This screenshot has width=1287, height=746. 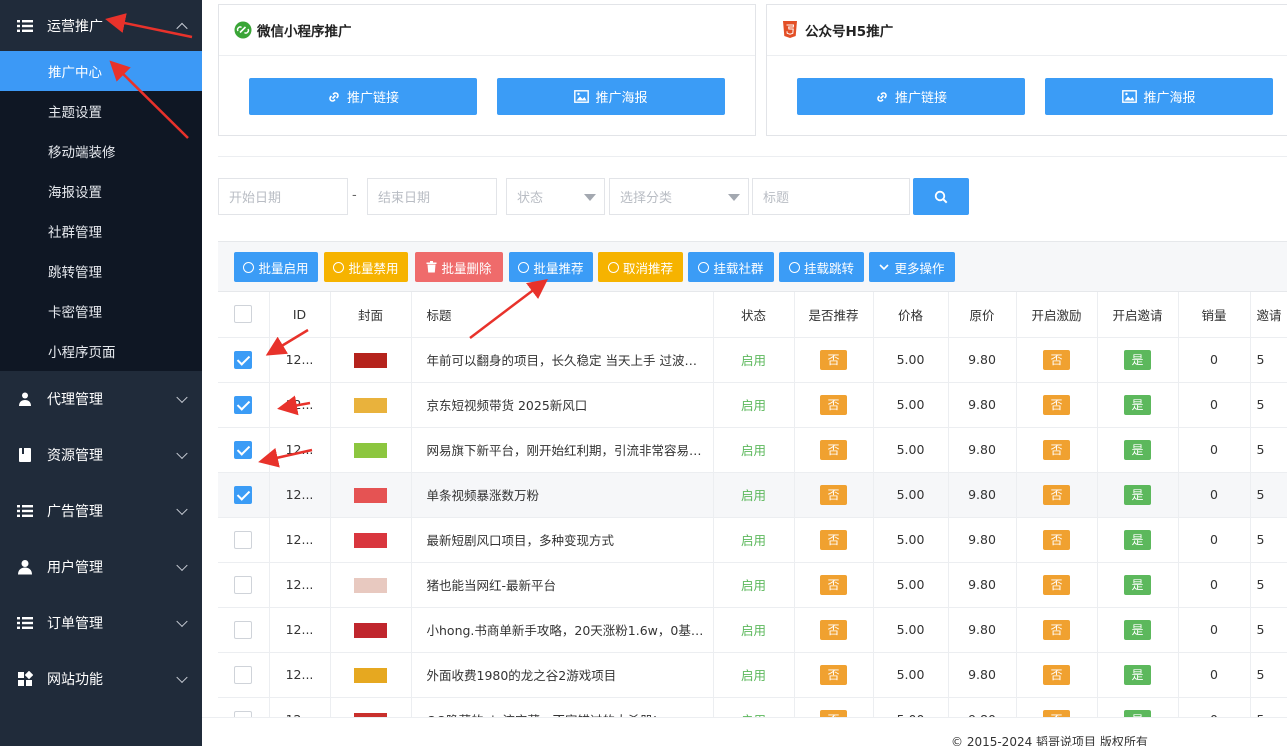 I want to click on more-actions-button: 更多操作, so click(x=912, y=267).